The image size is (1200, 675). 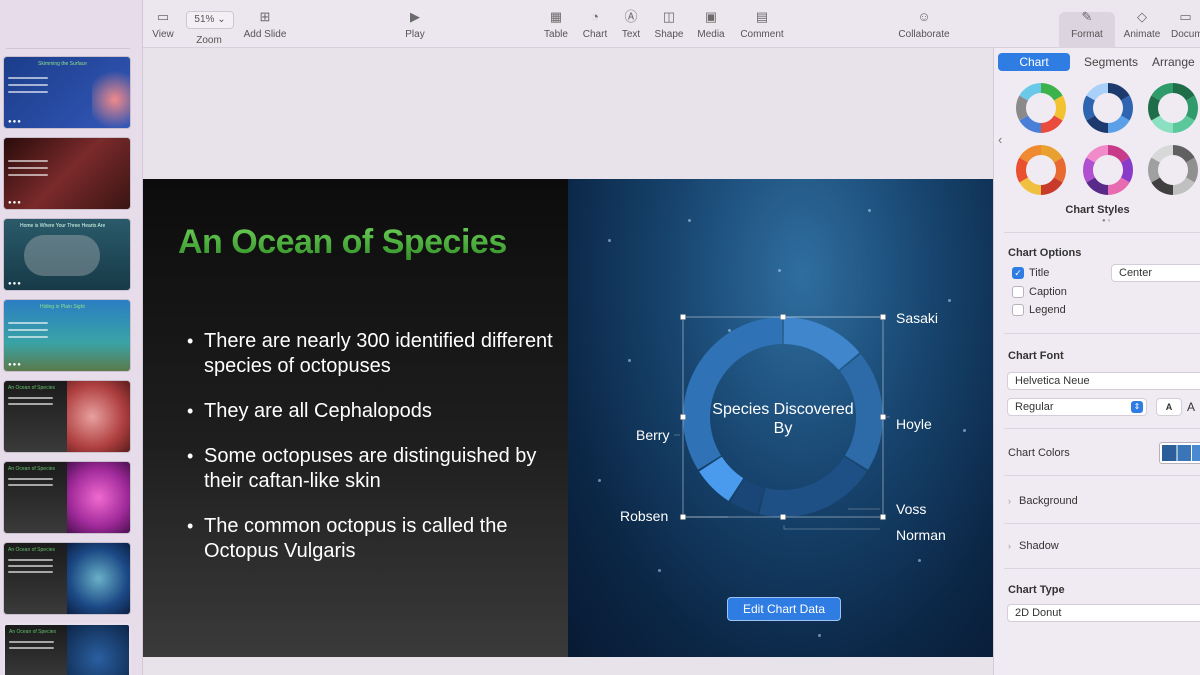 What do you see at coordinates (67, 578) in the screenshot?
I see `slide-thumbnail-7: An Ocean of Species` at bounding box center [67, 578].